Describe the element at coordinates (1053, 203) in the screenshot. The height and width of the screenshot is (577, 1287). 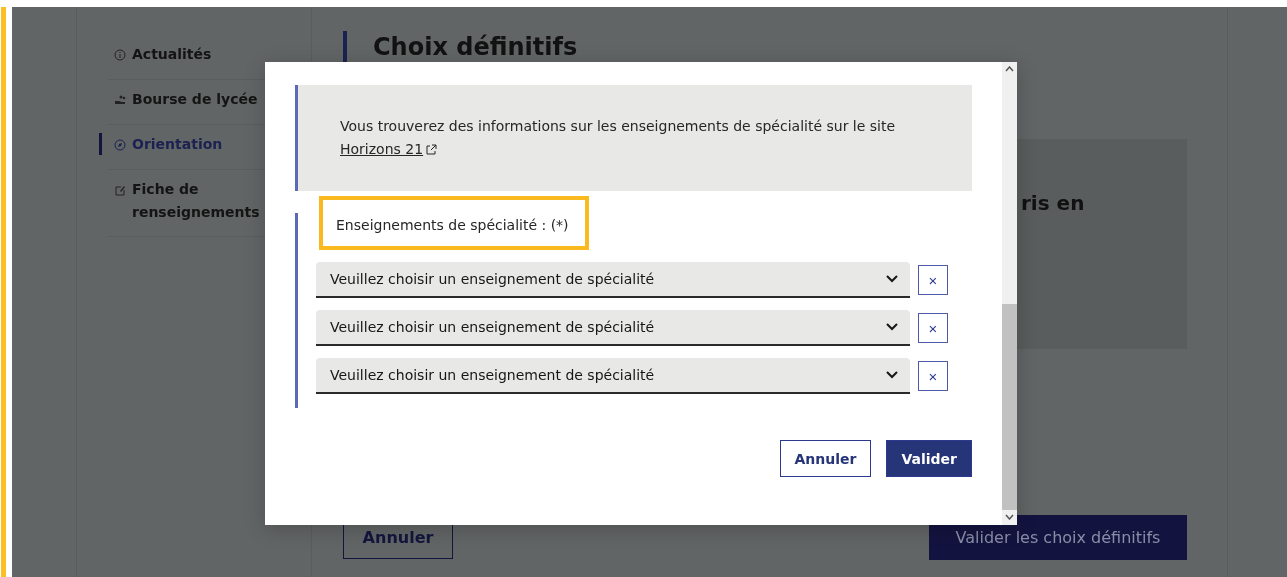
I see `card-text: ris en` at that location.